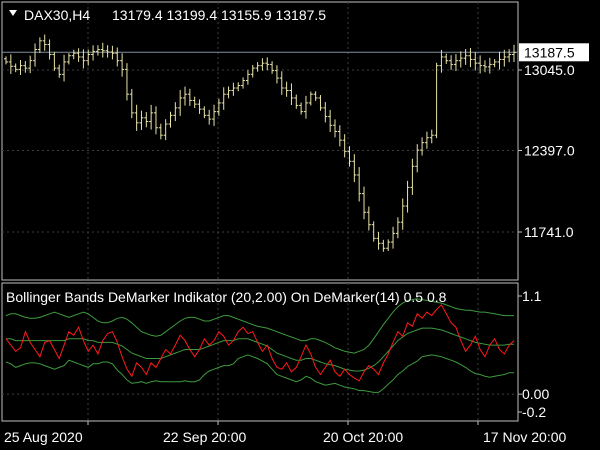 Image resolution: width=600 pixels, height=450 pixels. I want to click on indicator-tick-label: 0.00, so click(535, 394).